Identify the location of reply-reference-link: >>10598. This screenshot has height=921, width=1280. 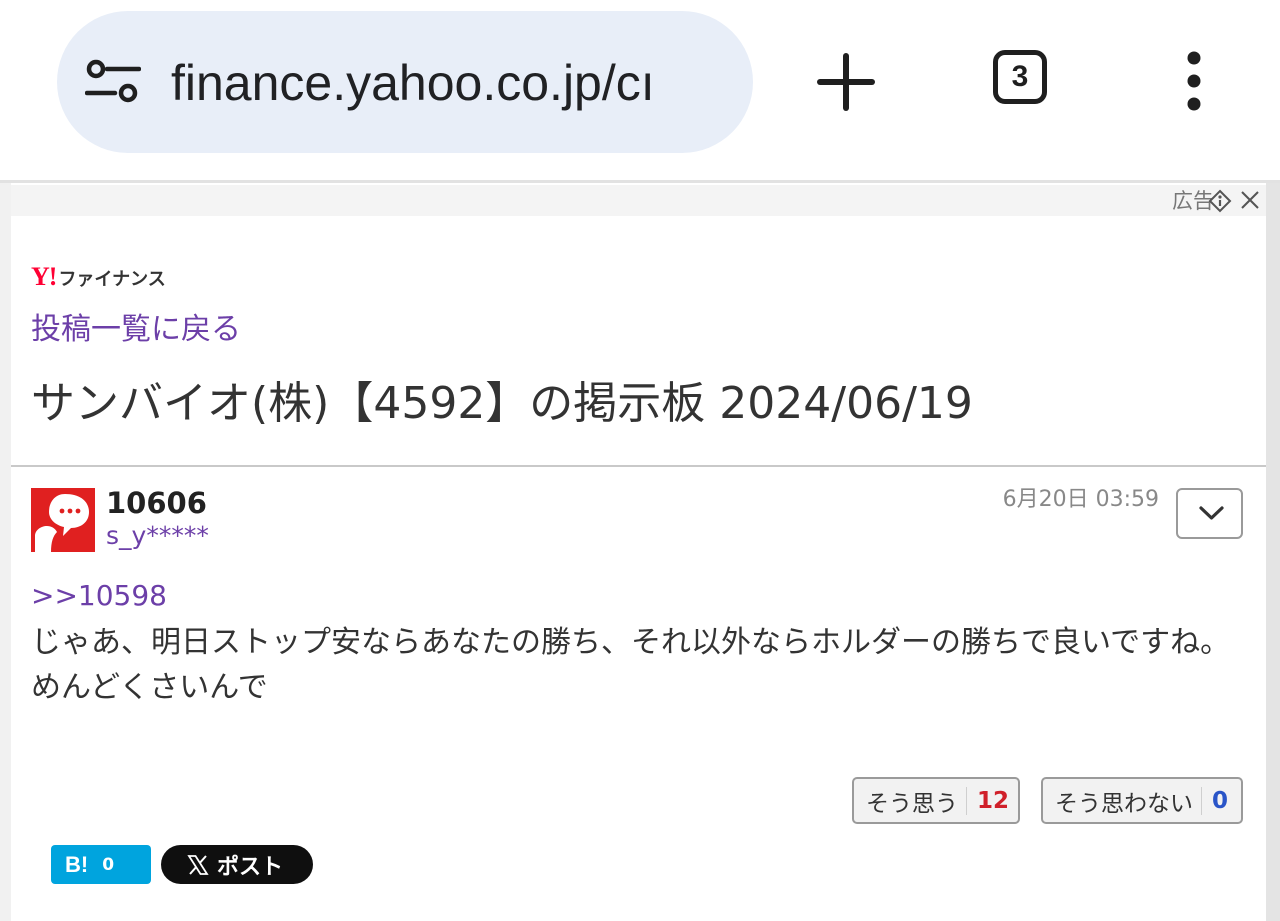
(99, 596).